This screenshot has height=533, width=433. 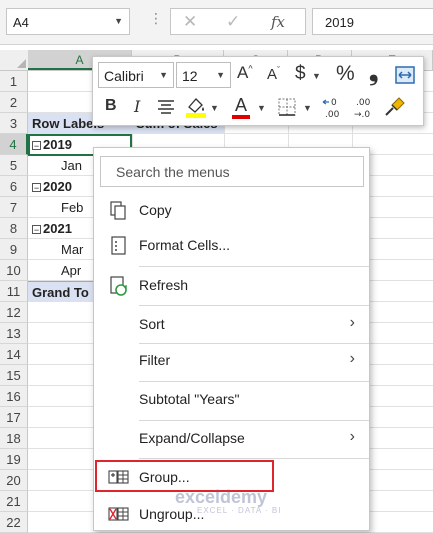 What do you see at coordinates (21, 22) in the screenshot?
I see `name-box-value: A4` at bounding box center [21, 22].